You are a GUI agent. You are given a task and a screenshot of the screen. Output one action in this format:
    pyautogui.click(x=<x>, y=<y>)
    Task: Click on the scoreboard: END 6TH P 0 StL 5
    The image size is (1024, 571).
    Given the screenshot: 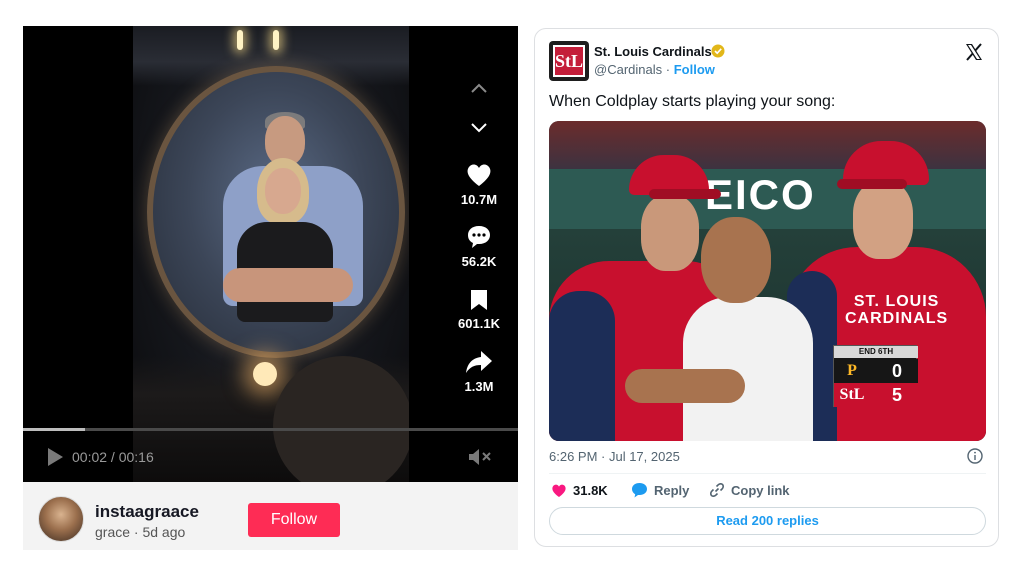 What is the action you would take?
    pyautogui.click(x=875, y=376)
    